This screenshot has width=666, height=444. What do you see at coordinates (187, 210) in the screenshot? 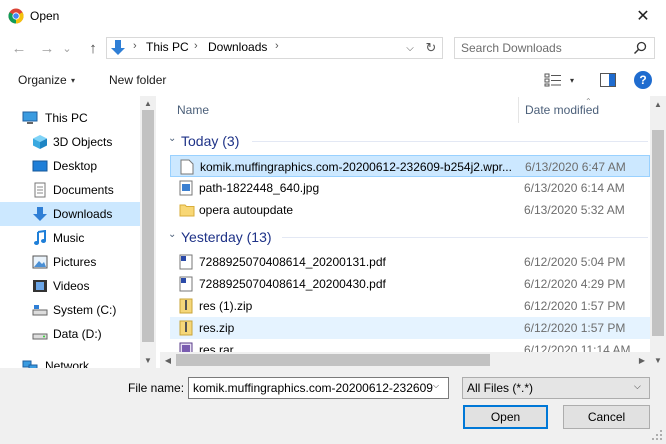
I see `folder-icon` at bounding box center [187, 210].